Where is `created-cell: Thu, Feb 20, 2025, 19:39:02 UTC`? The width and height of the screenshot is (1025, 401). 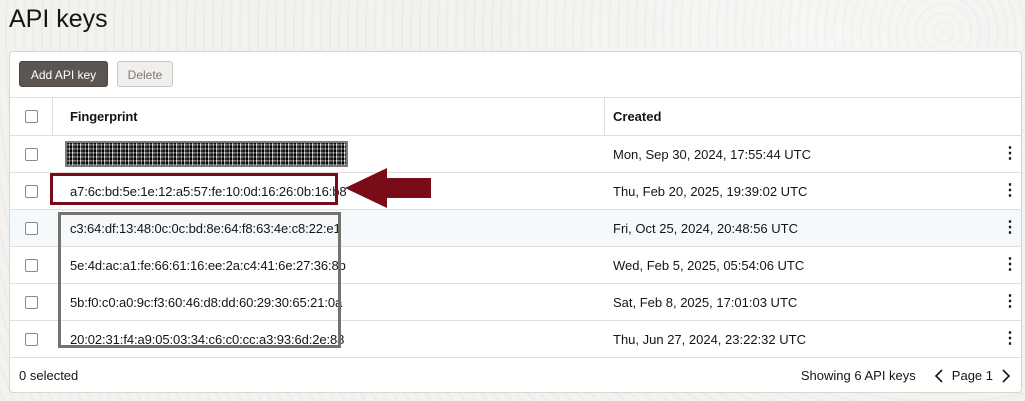 created-cell: Thu, Feb 20, 2025, 19:39:02 UTC is located at coordinates (710, 191).